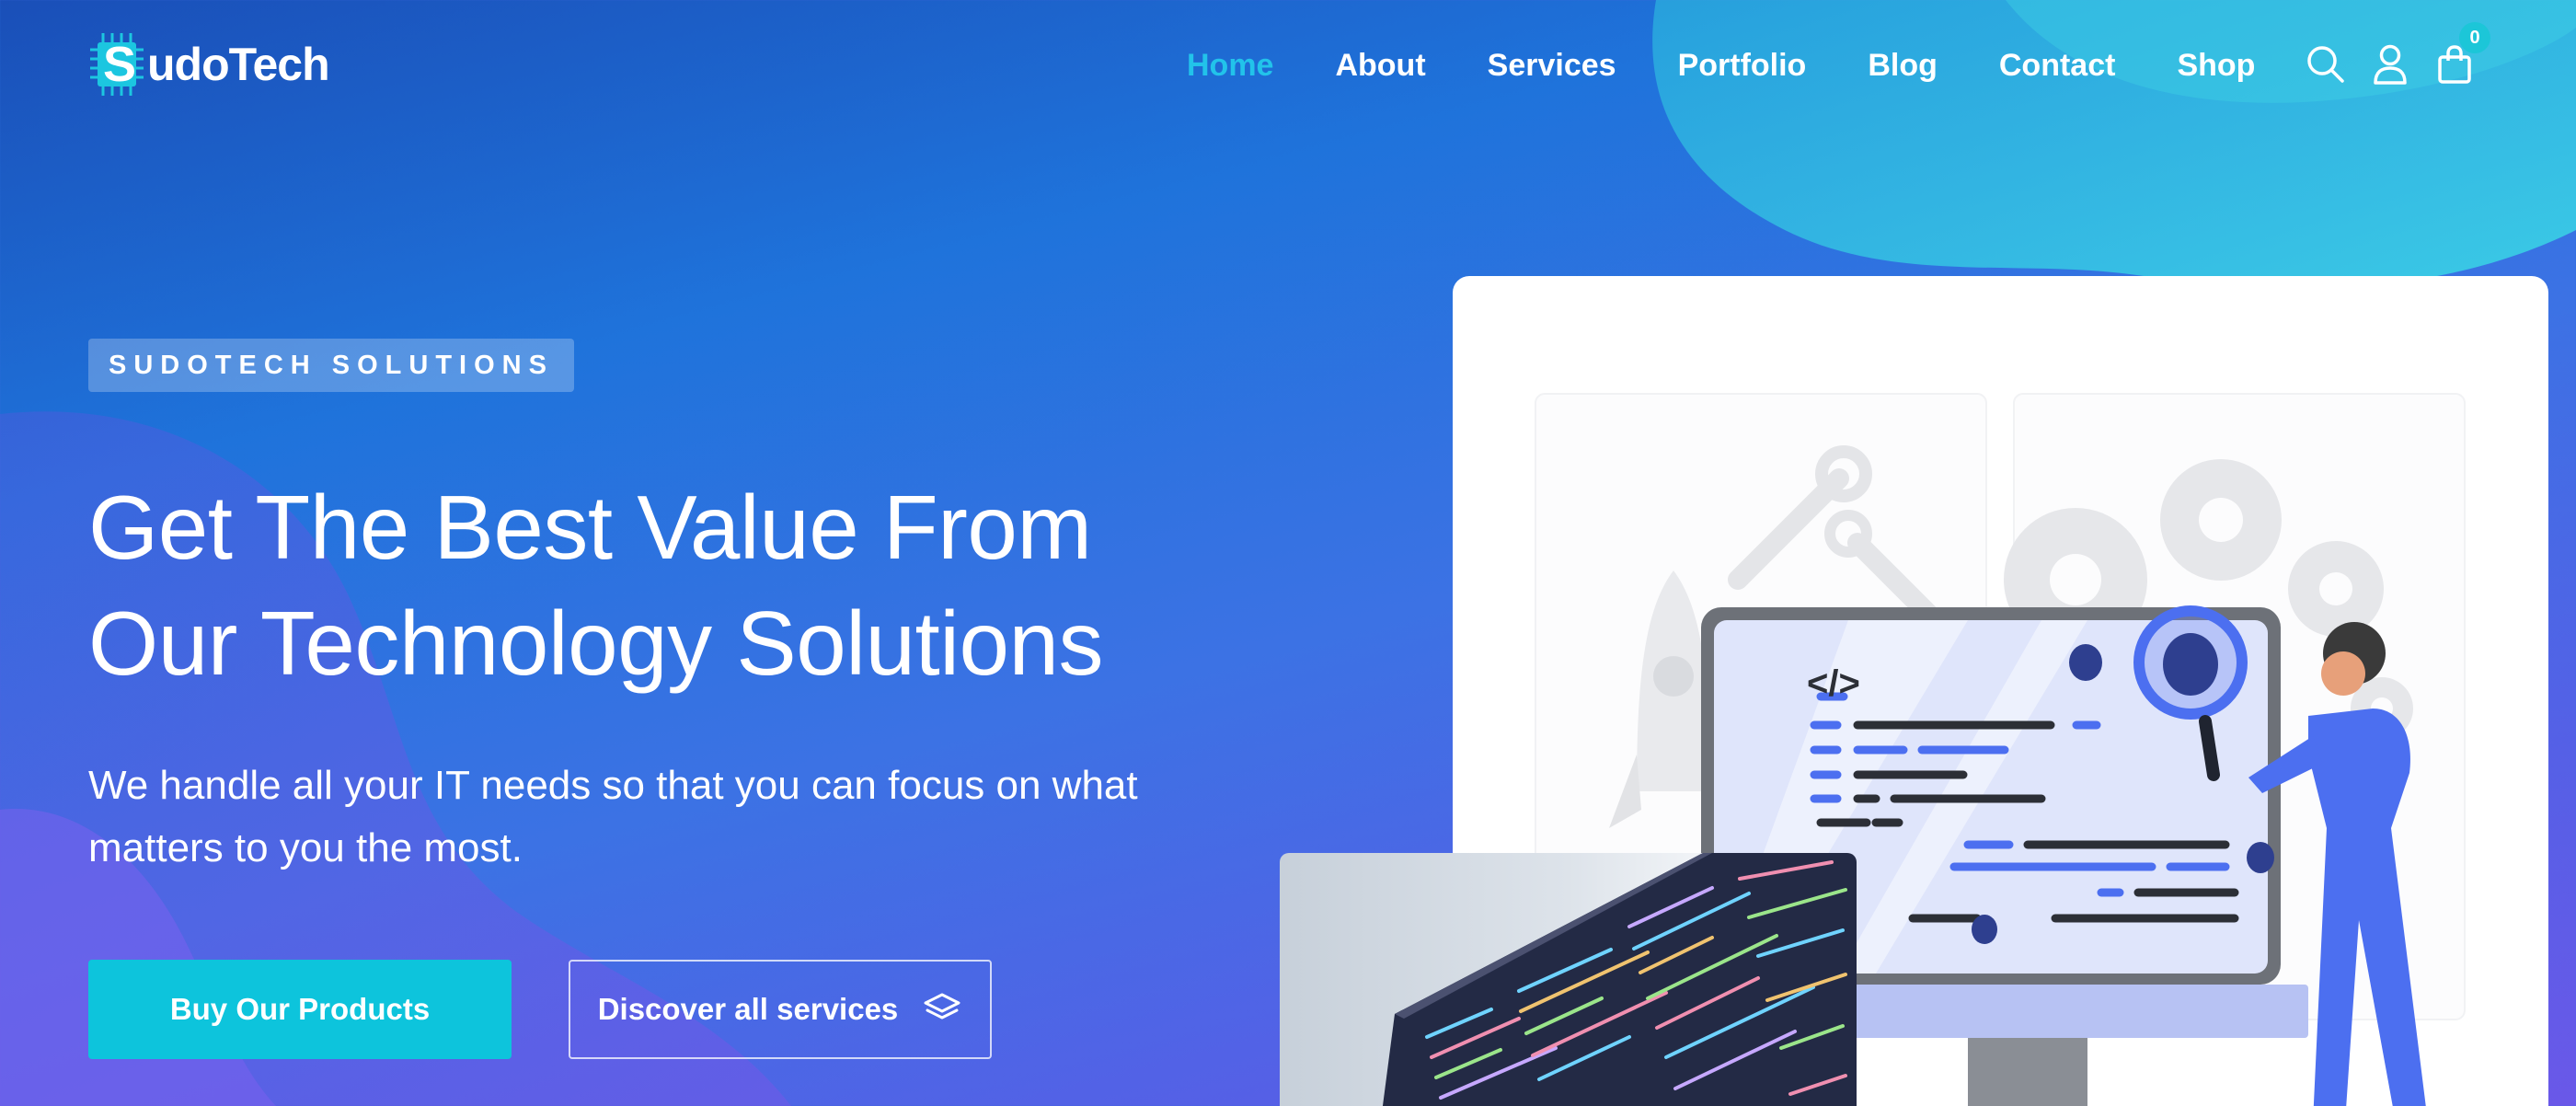 This screenshot has height=1106, width=2576. What do you see at coordinates (1903, 65) in the screenshot?
I see `nav-item-blog: Blog` at bounding box center [1903, 65].